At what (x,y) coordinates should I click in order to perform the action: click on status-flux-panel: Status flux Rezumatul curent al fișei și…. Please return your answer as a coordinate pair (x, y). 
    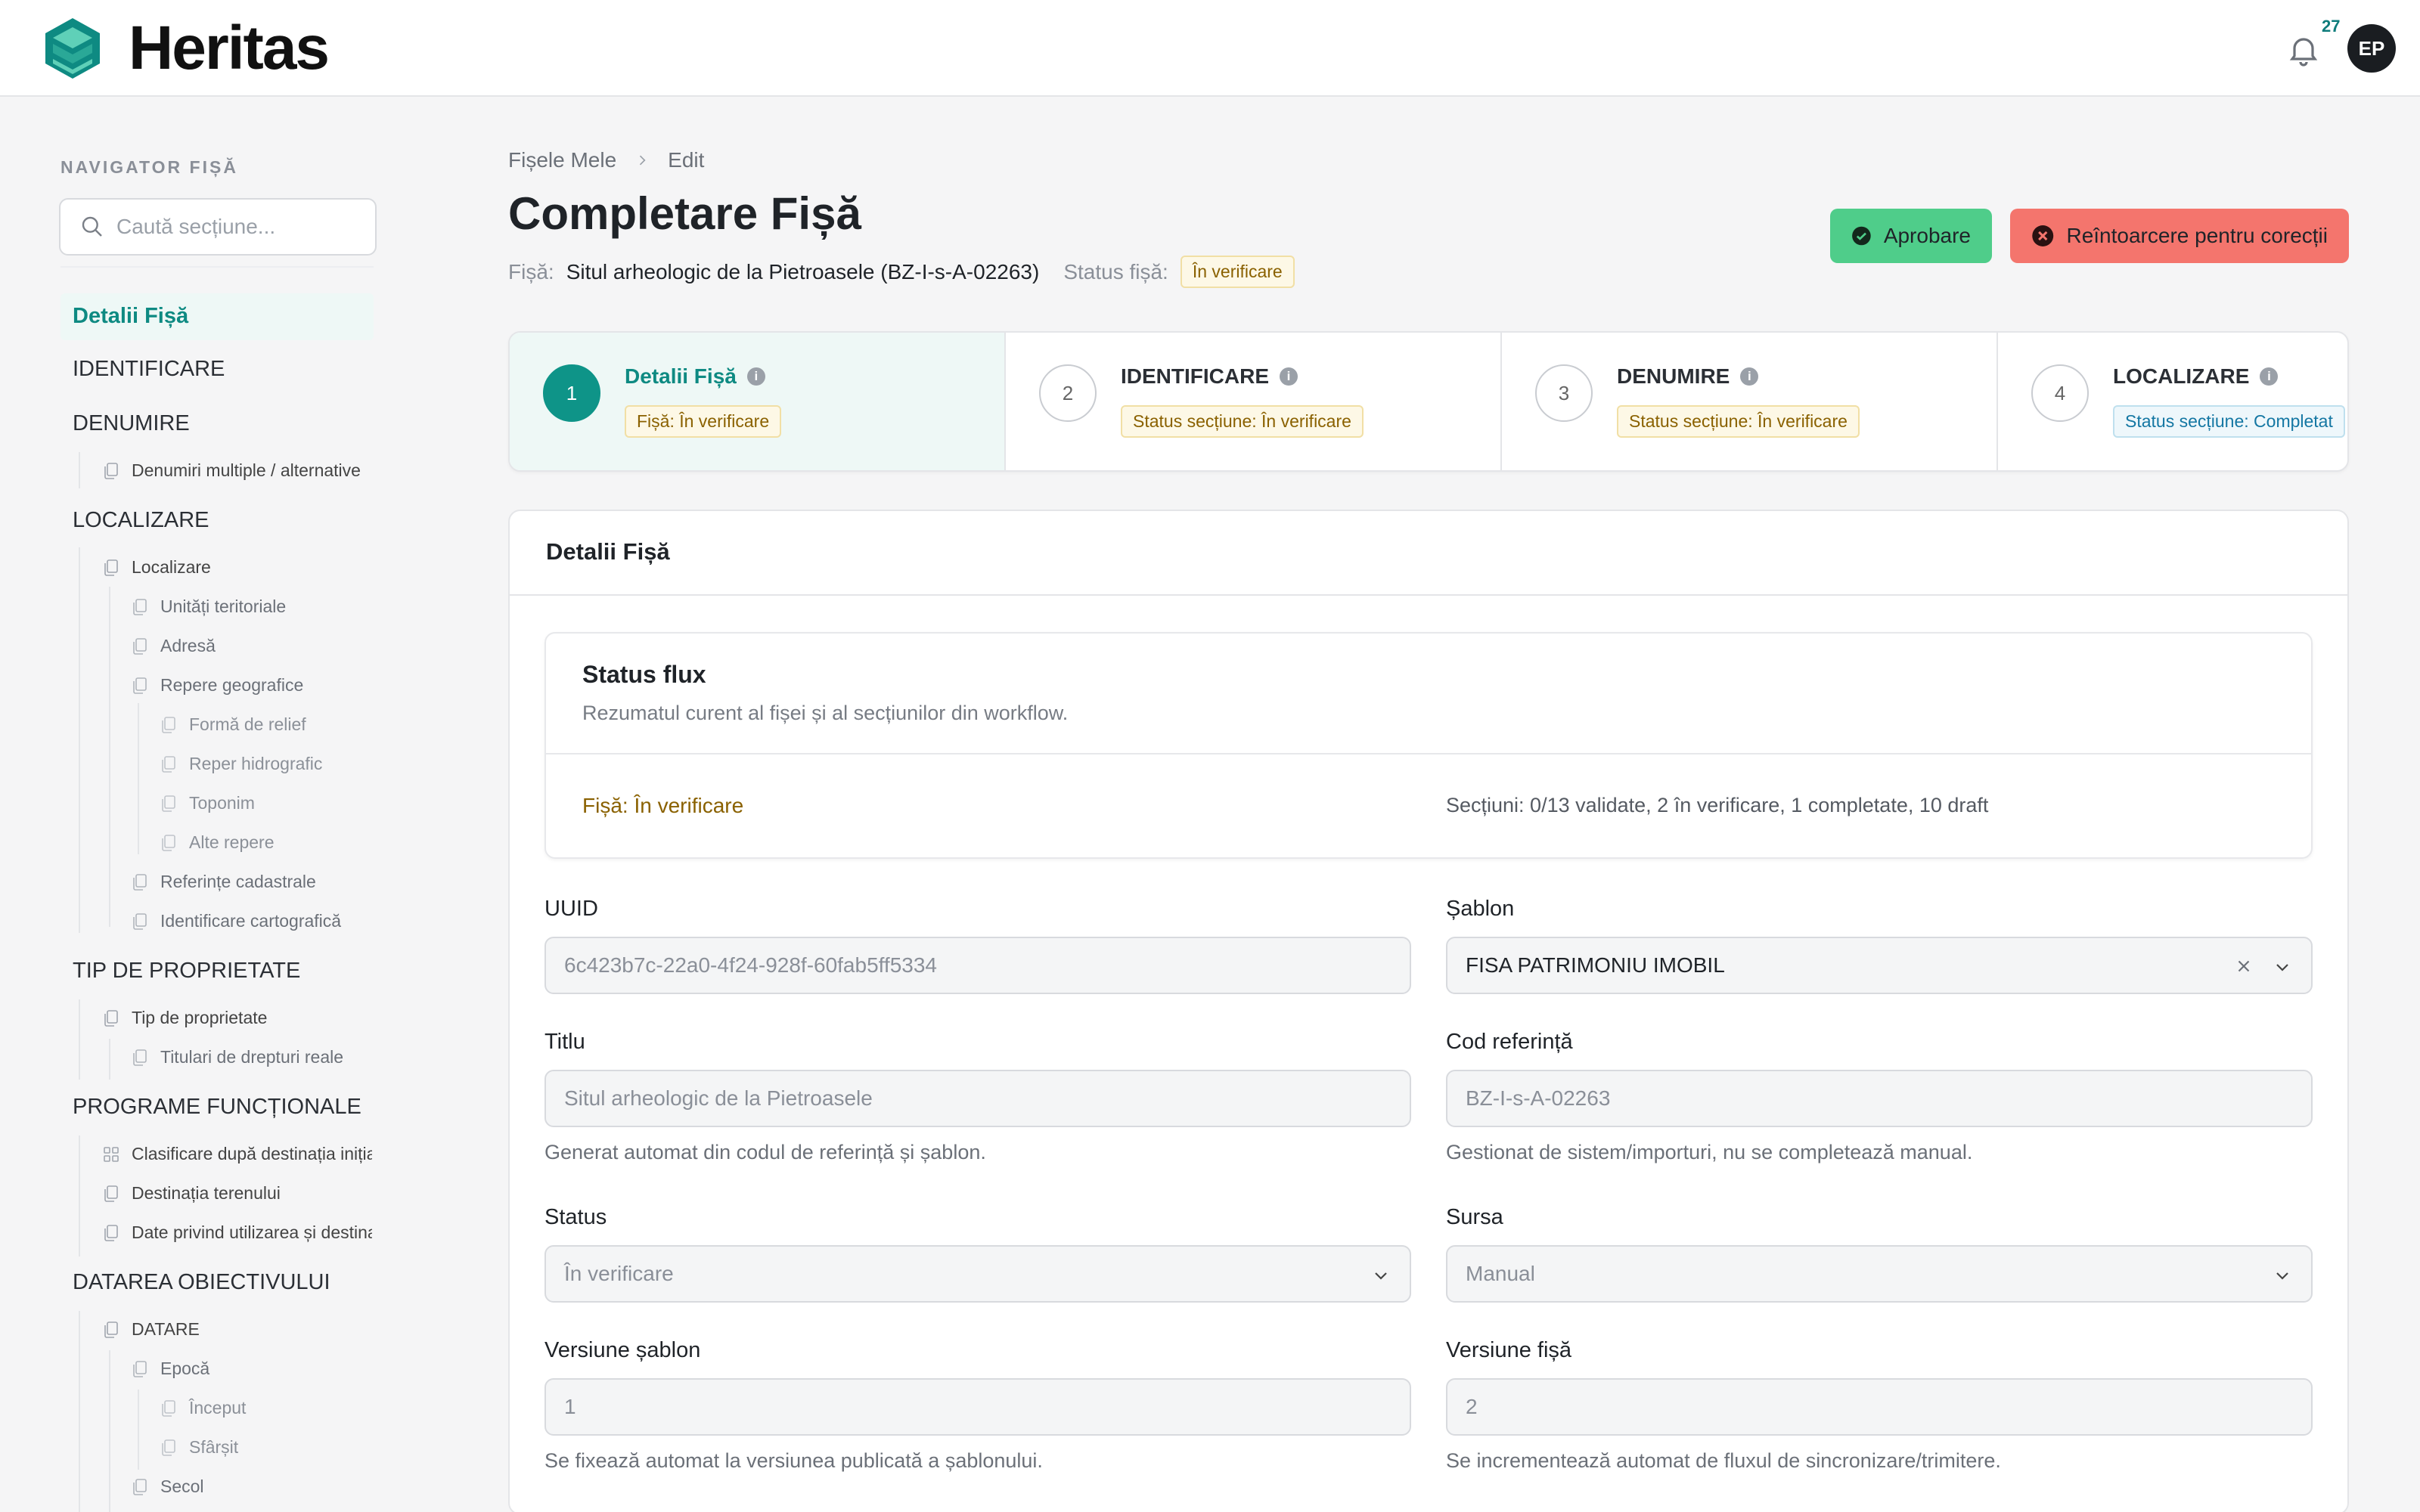
    Looking at the image, I should click on (1428, 745).